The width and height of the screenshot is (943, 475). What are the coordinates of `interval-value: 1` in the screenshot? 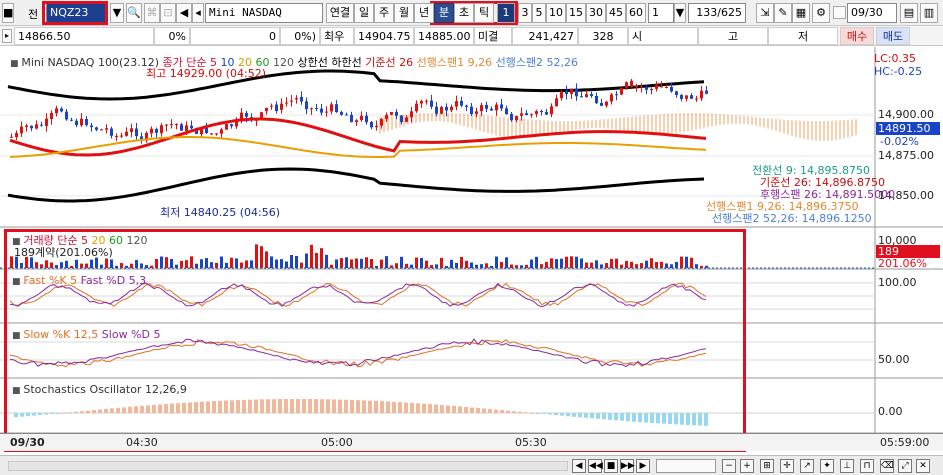 It's located at (506, 13).